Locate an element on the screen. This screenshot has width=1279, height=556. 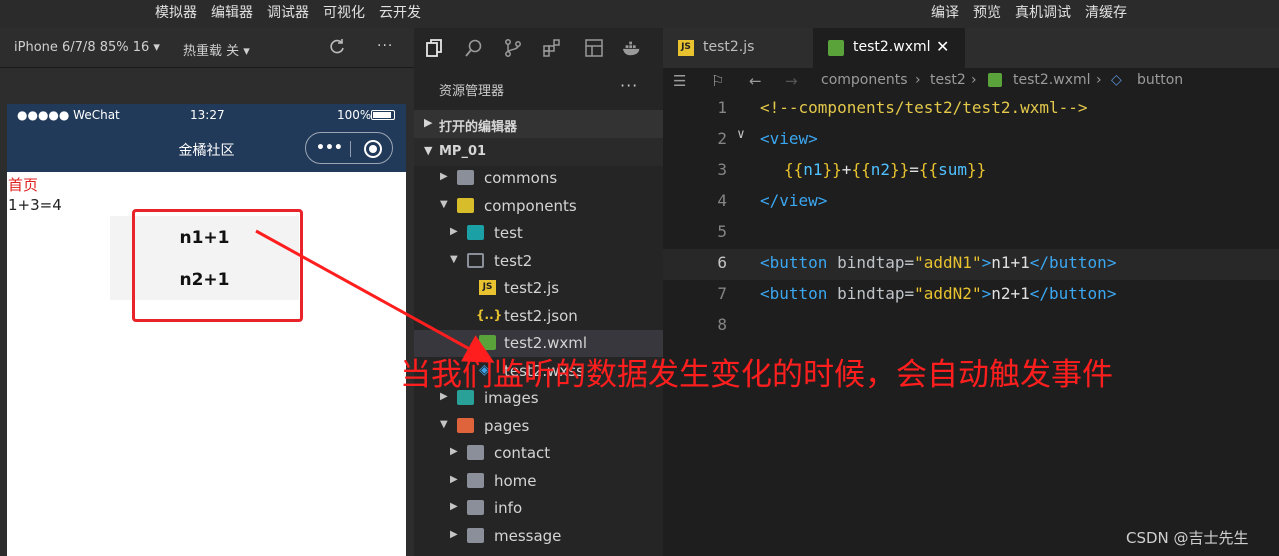
breadcrumb-file: test2.wxml is located at coordinates (1052, 80).